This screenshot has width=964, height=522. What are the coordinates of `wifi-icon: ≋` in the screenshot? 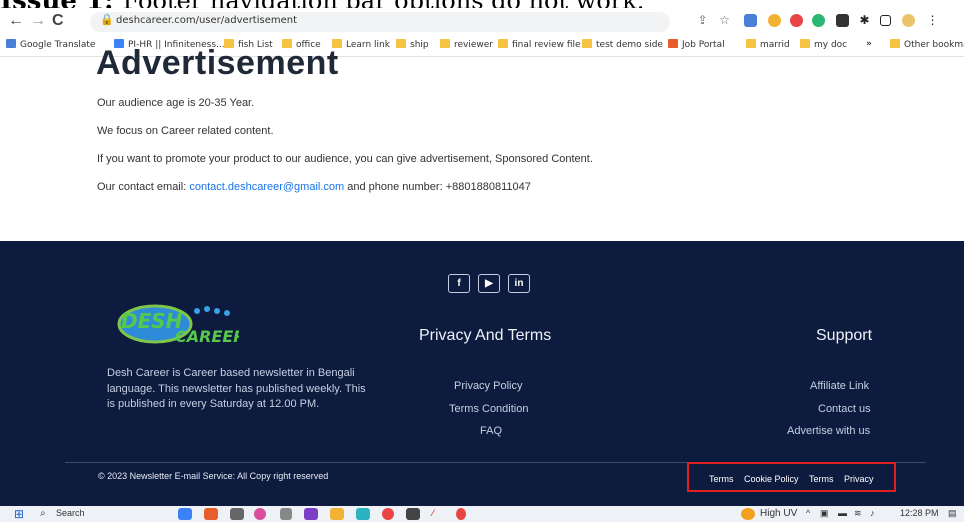 It's located at (858, 513).